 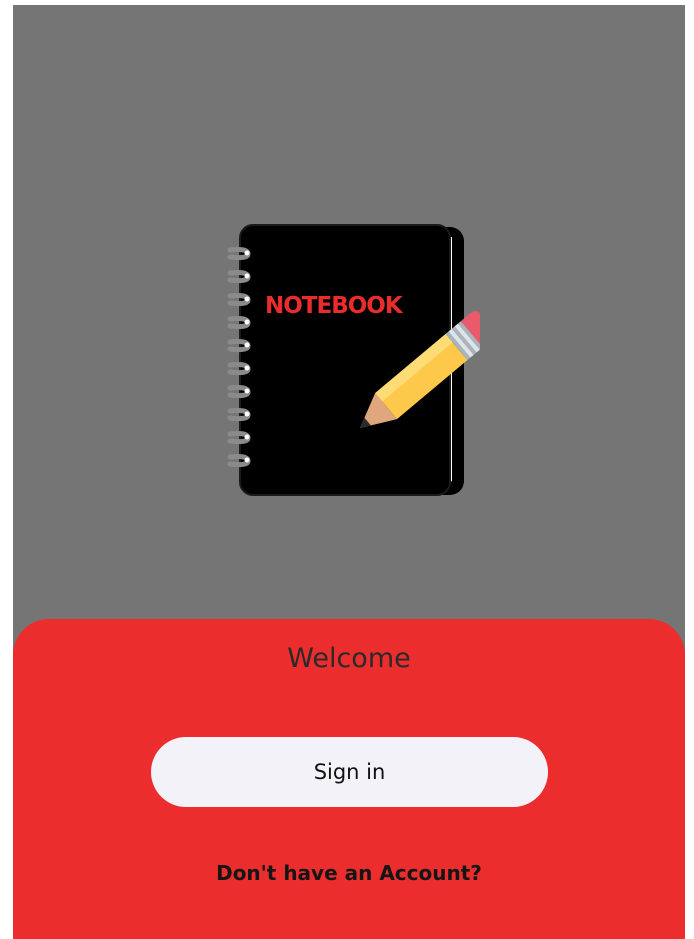 I want to click on welcome-heading: Welcome, so click(x=349, y=658).